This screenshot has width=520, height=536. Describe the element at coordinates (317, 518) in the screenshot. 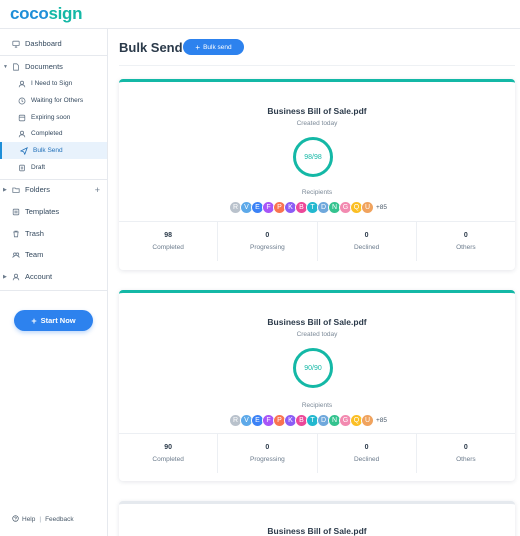

I see `bulk-send-card: Business Bill of Sale.pdf` at that location.